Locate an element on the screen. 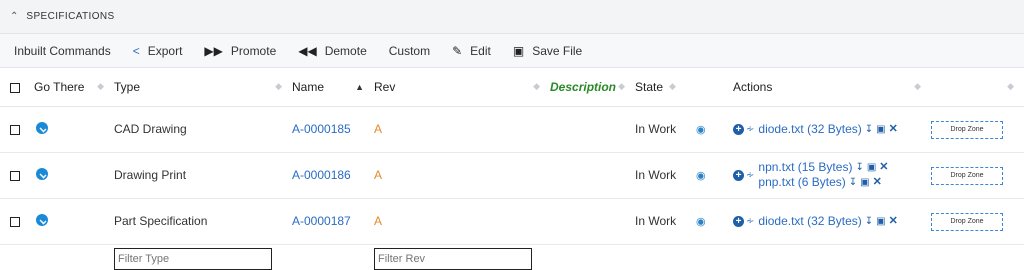 The image size is (1024, 270). filter-rev-input is located at coordinates (453, 259).